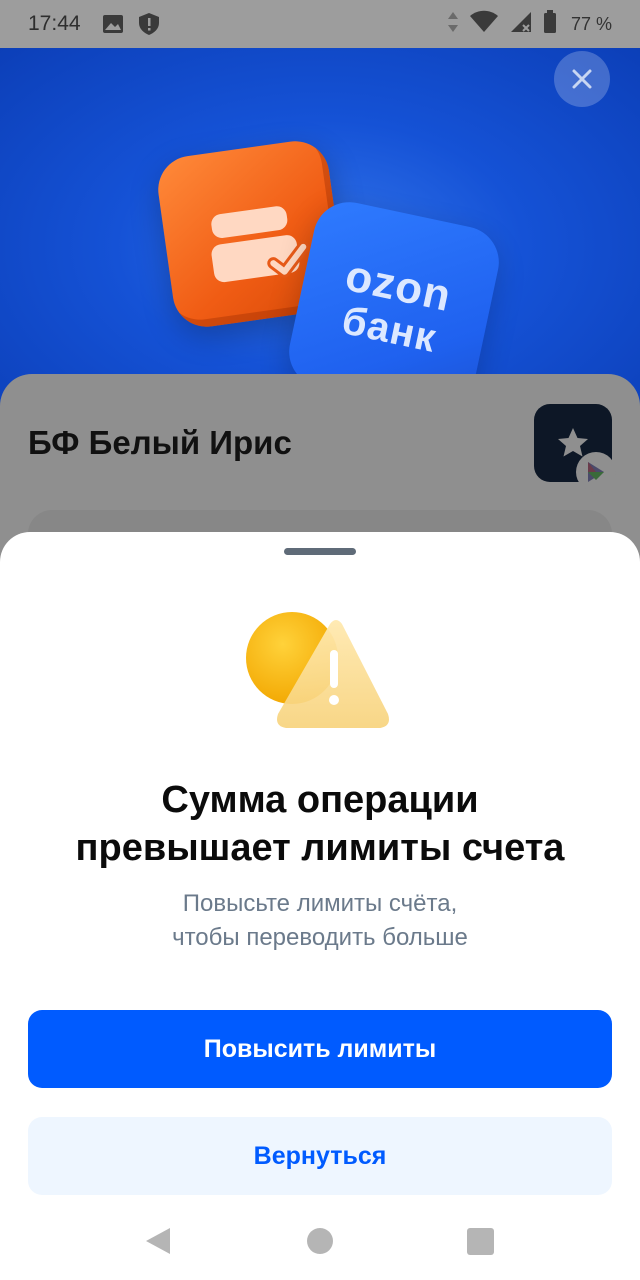 This screenshot has width=640, height=1280. I want to click on system-nav-bar, so click(320, 1240).